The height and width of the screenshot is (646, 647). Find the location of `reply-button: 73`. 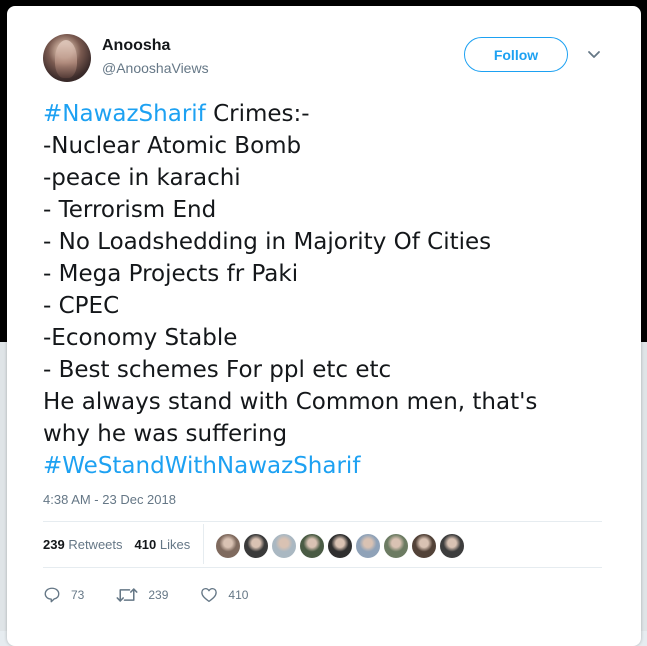

reply-button: 73 is located at coordinates (63, 595).